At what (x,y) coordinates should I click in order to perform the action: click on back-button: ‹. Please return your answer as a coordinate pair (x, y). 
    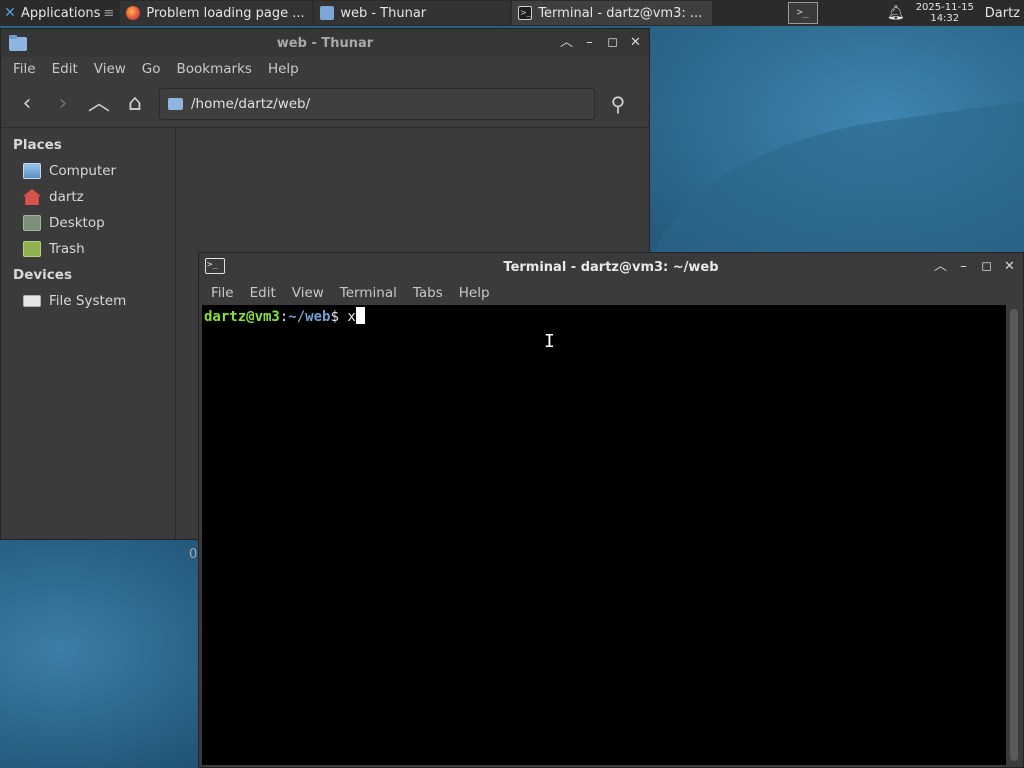
    Looking at the image, I should click on (27, 104).